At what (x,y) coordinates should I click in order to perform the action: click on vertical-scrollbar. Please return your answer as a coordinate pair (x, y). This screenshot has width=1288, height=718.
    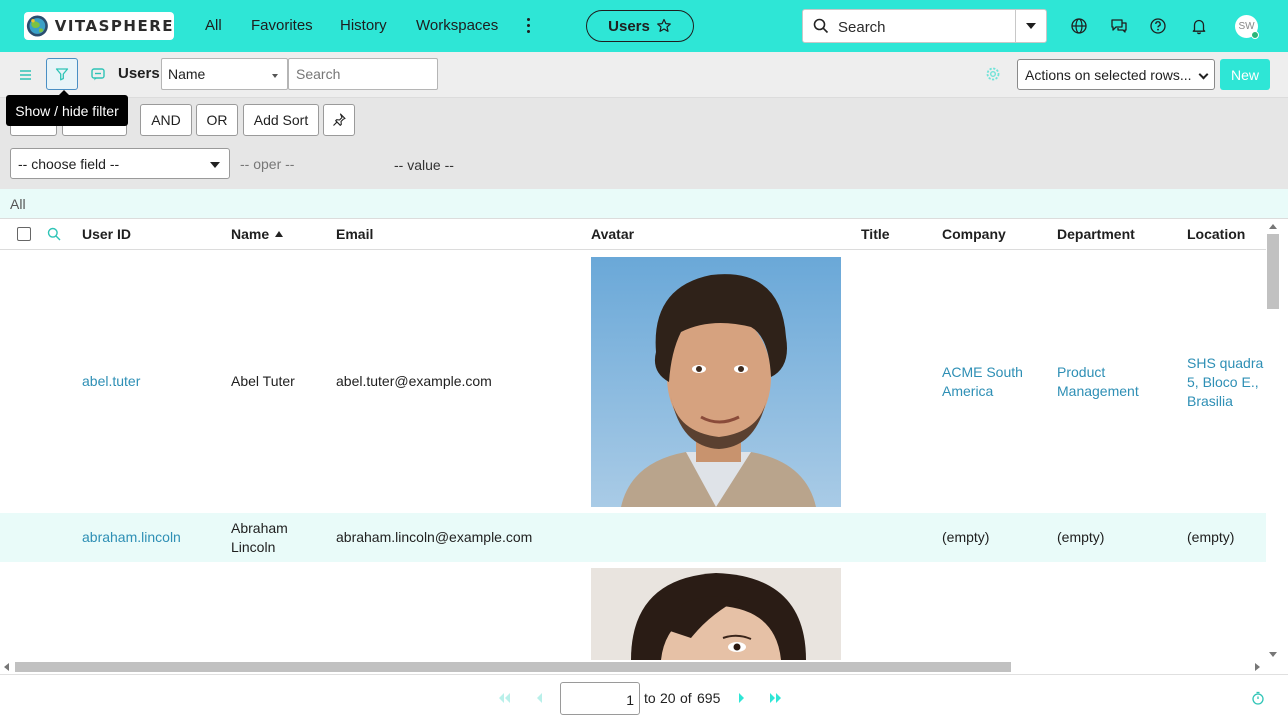
    Looking at the image, I should click on (1273, 439).